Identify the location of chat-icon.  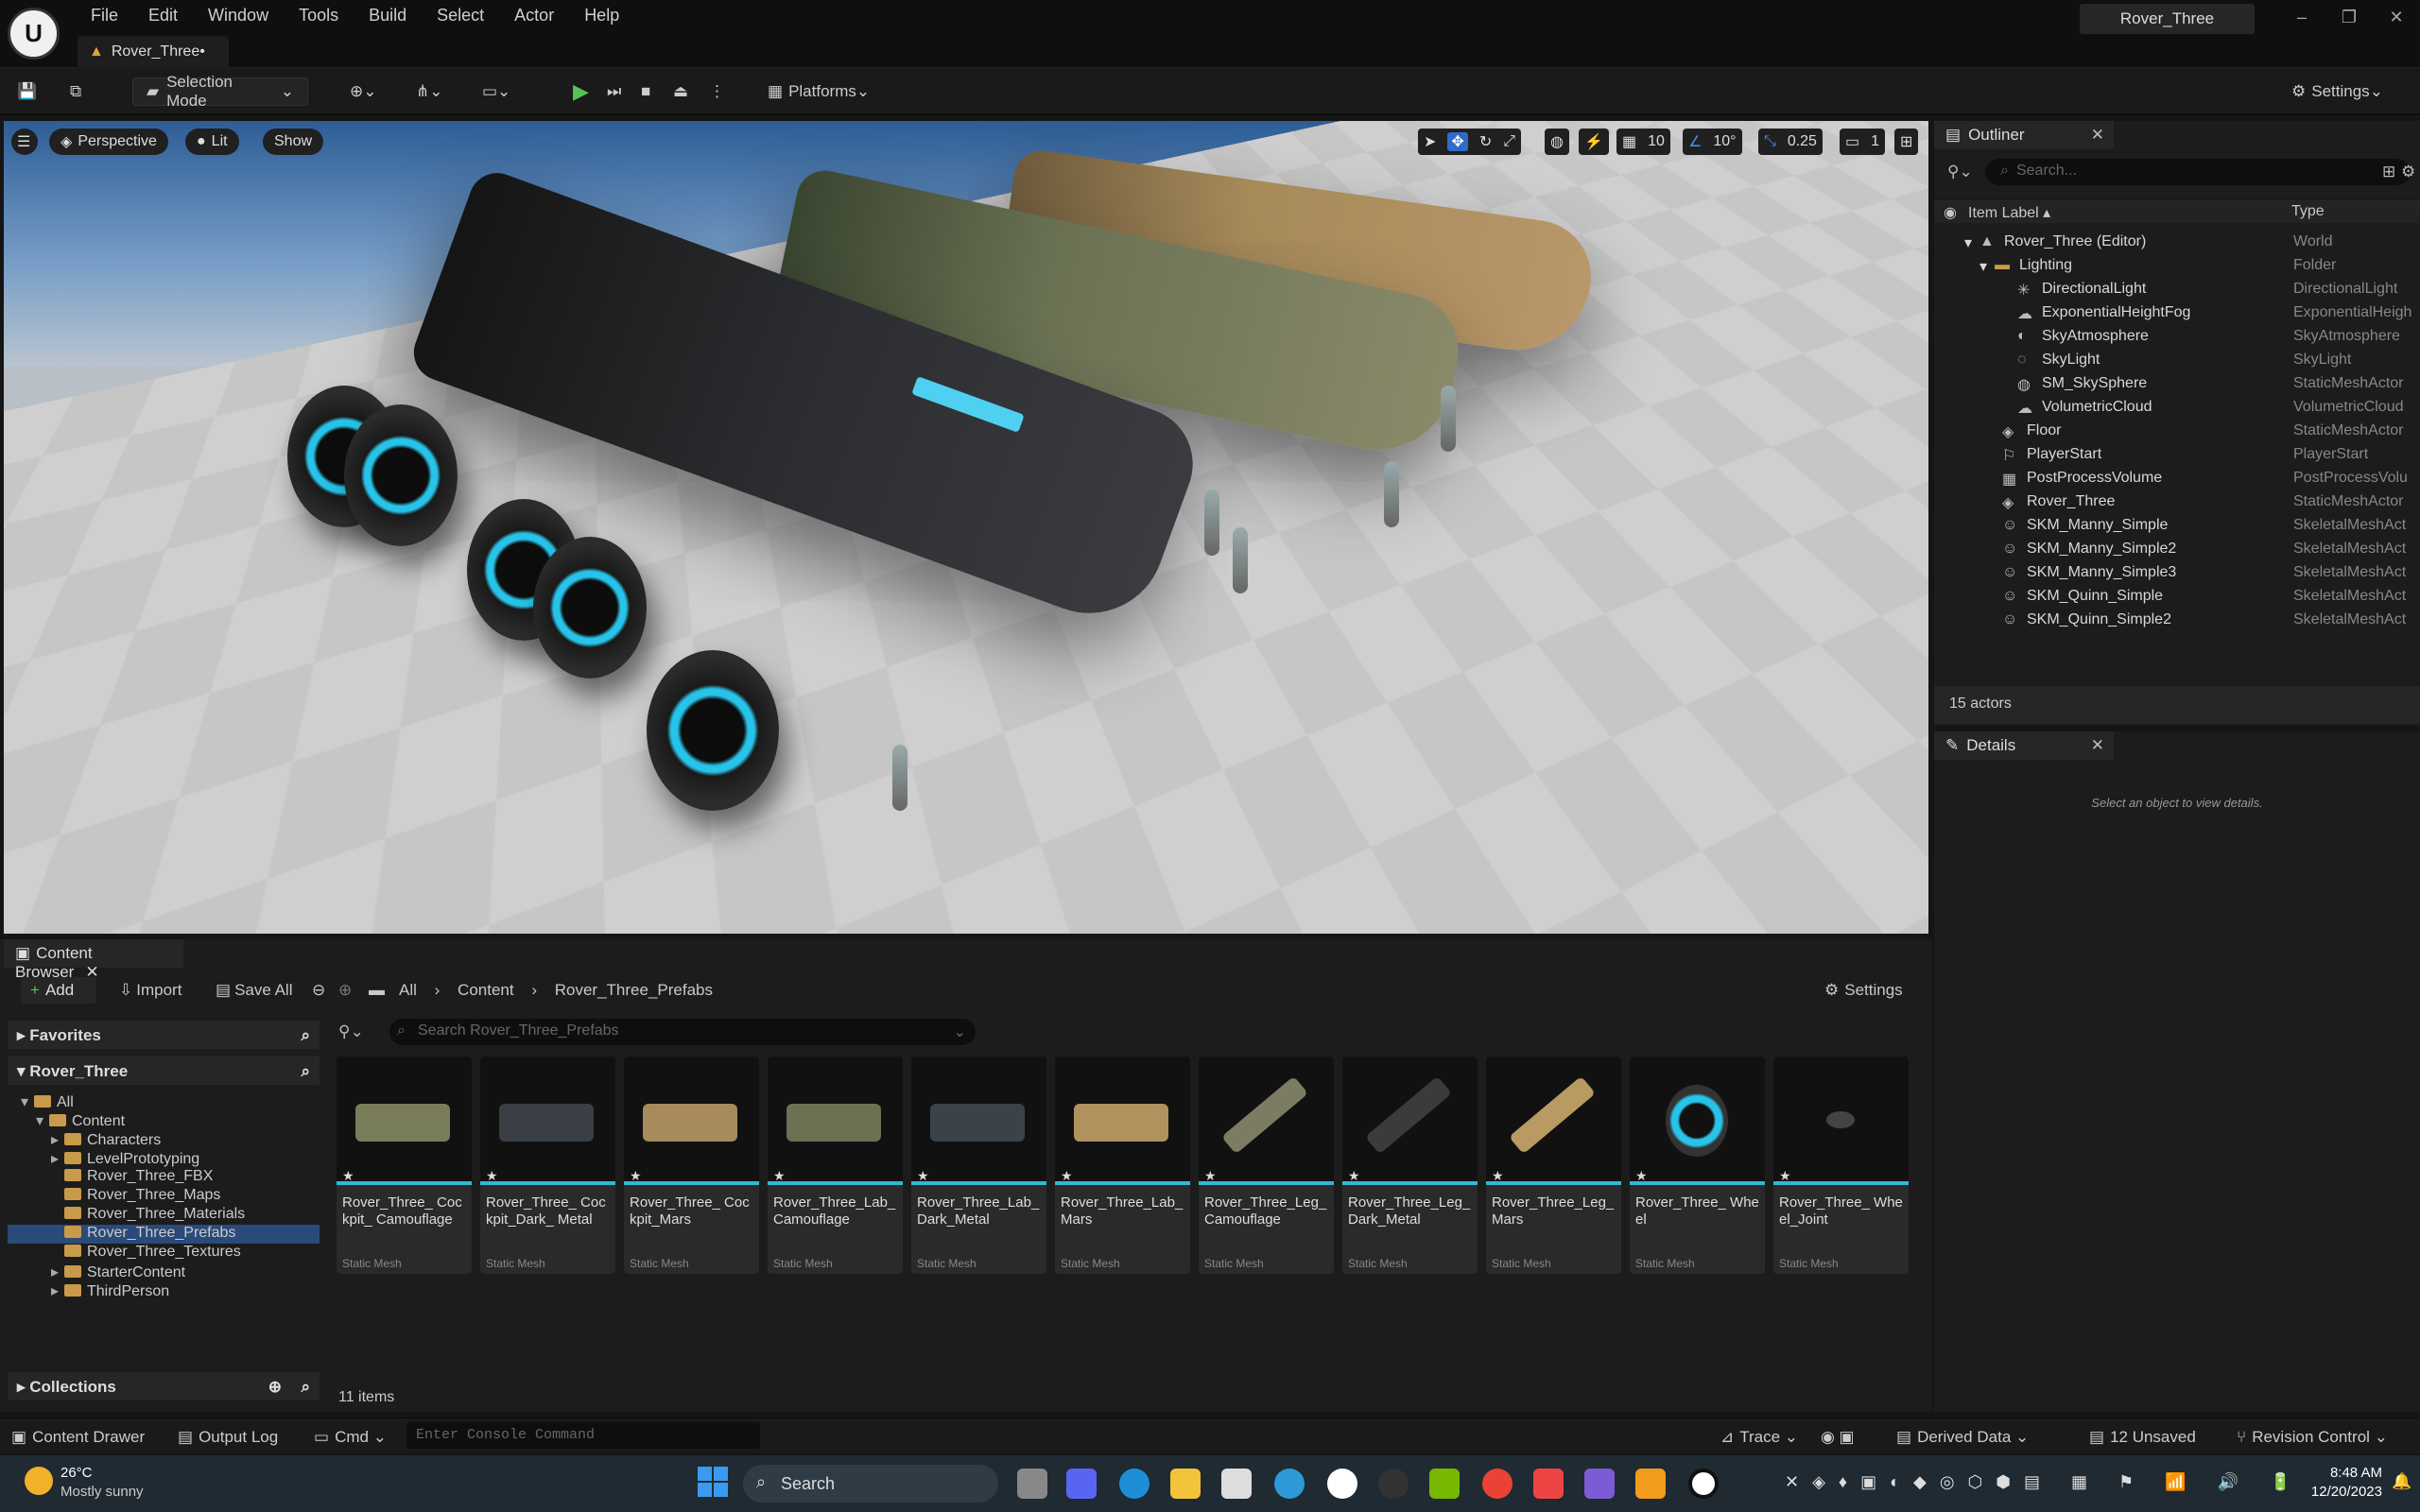
(1082, 1484).